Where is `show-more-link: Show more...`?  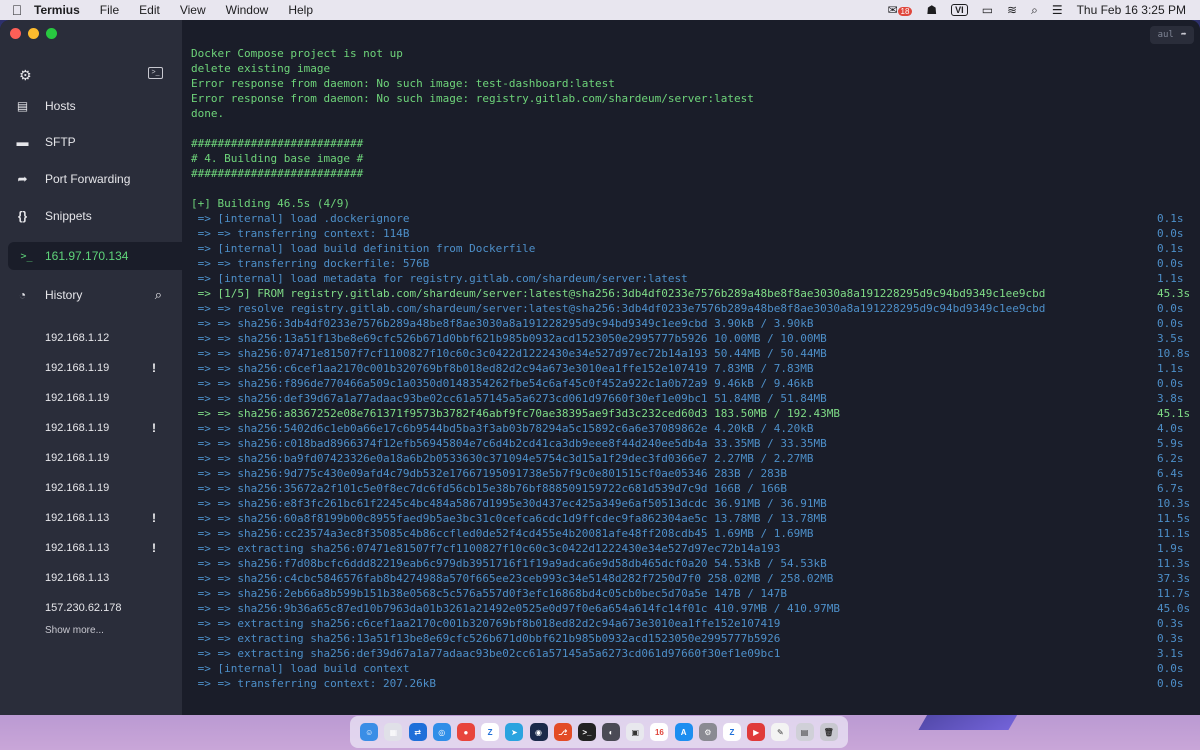
show-more-link: Show more... is located at coordinates (74, 630).